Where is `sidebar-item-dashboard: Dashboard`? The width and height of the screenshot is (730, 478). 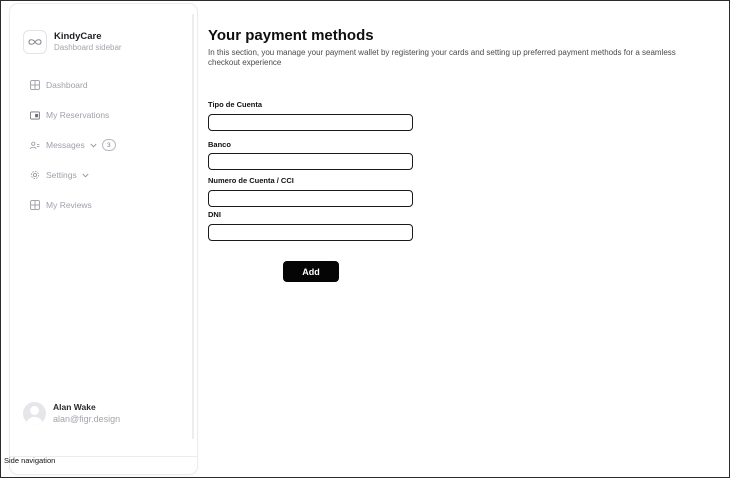 sidebar-item-dashboard: Dashboard is located at coordinates (73, 85).